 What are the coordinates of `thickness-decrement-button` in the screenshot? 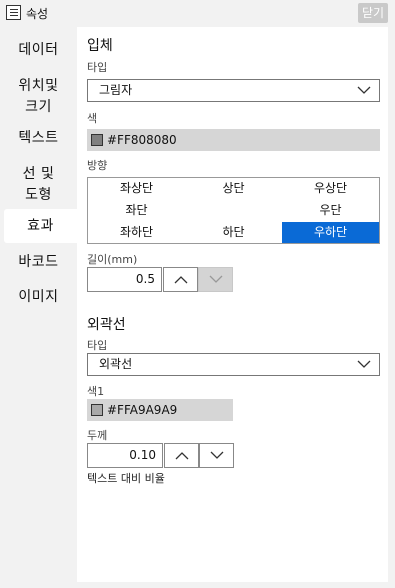 It's located at (216, 455).